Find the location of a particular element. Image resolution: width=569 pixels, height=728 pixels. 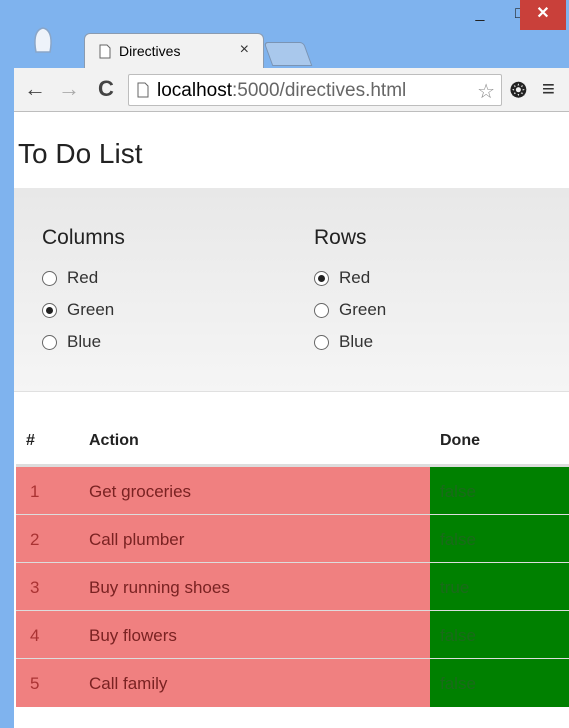

row-action: Call plumber is located at coordinates (137, 539).